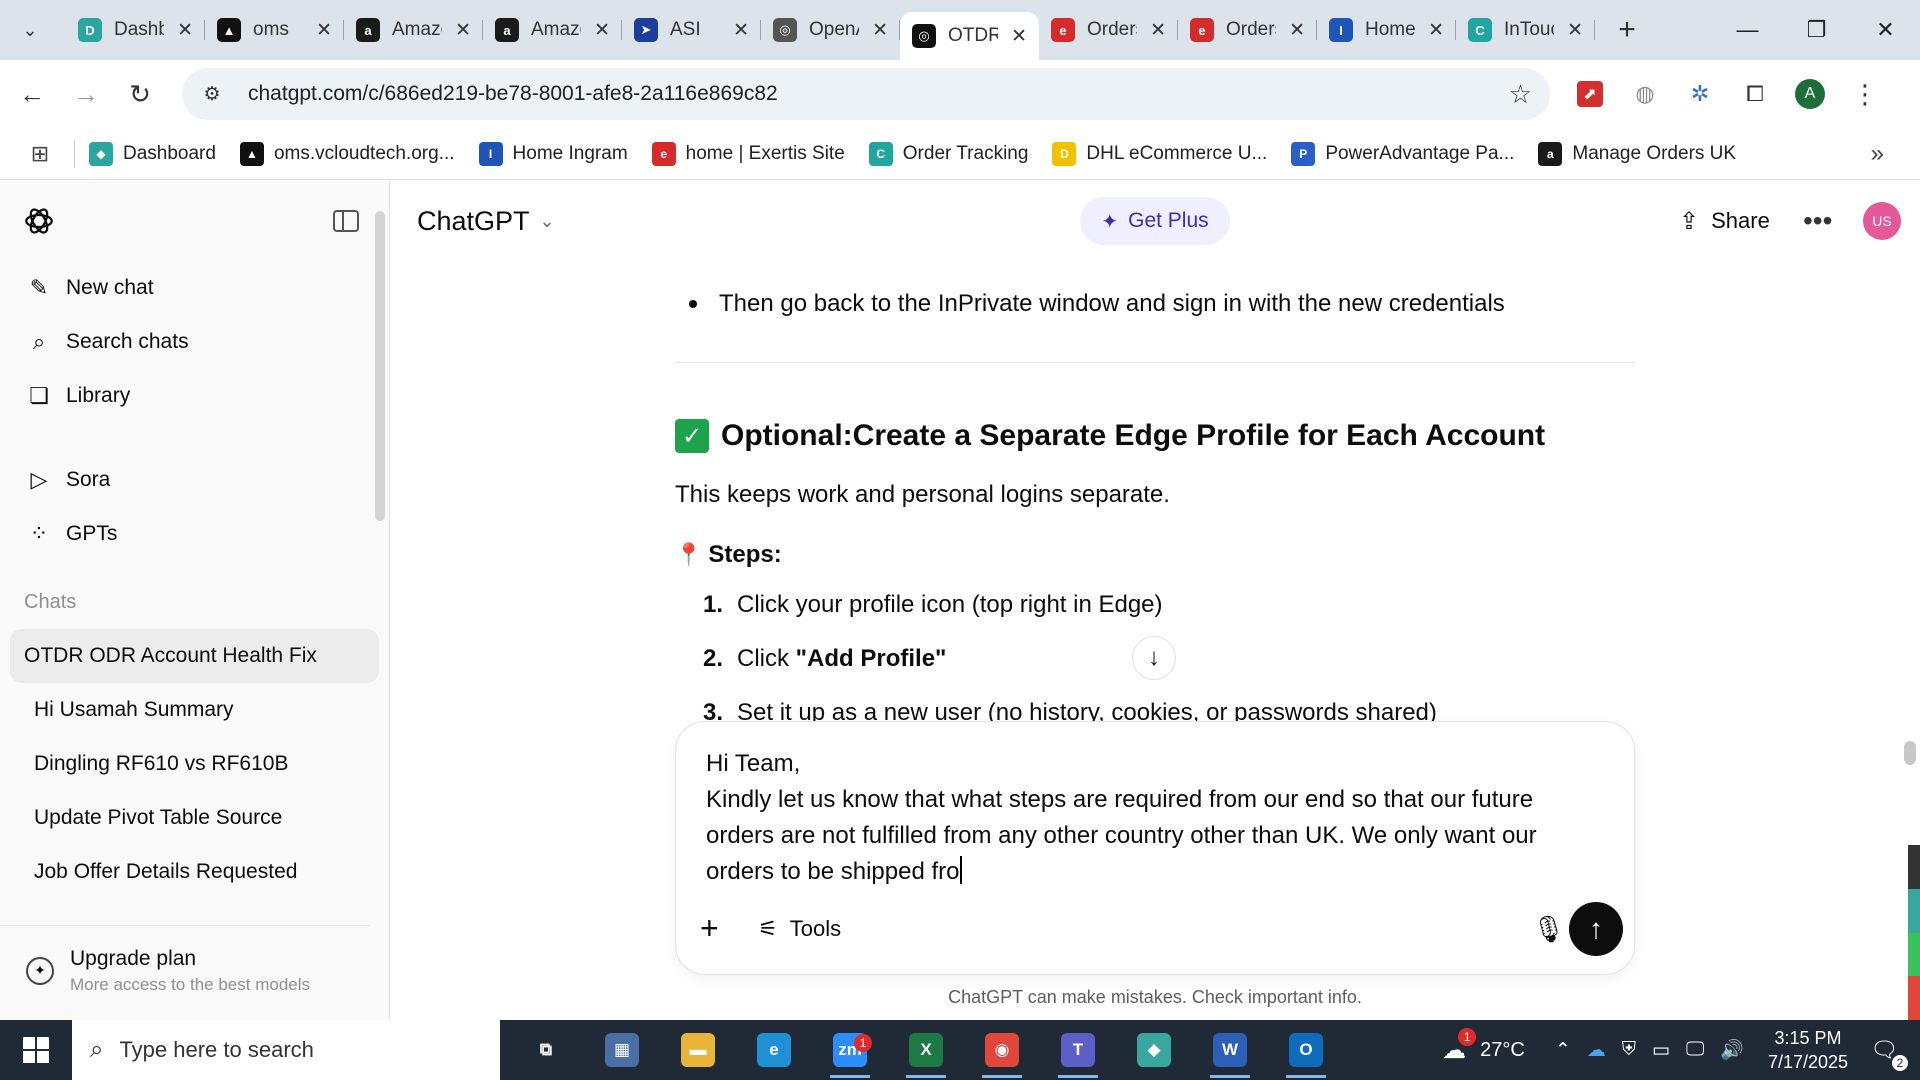  Describe the element at coordinates (1596, 1050) in the screenshot. I see `onedrive-icon: ☁` at that location.